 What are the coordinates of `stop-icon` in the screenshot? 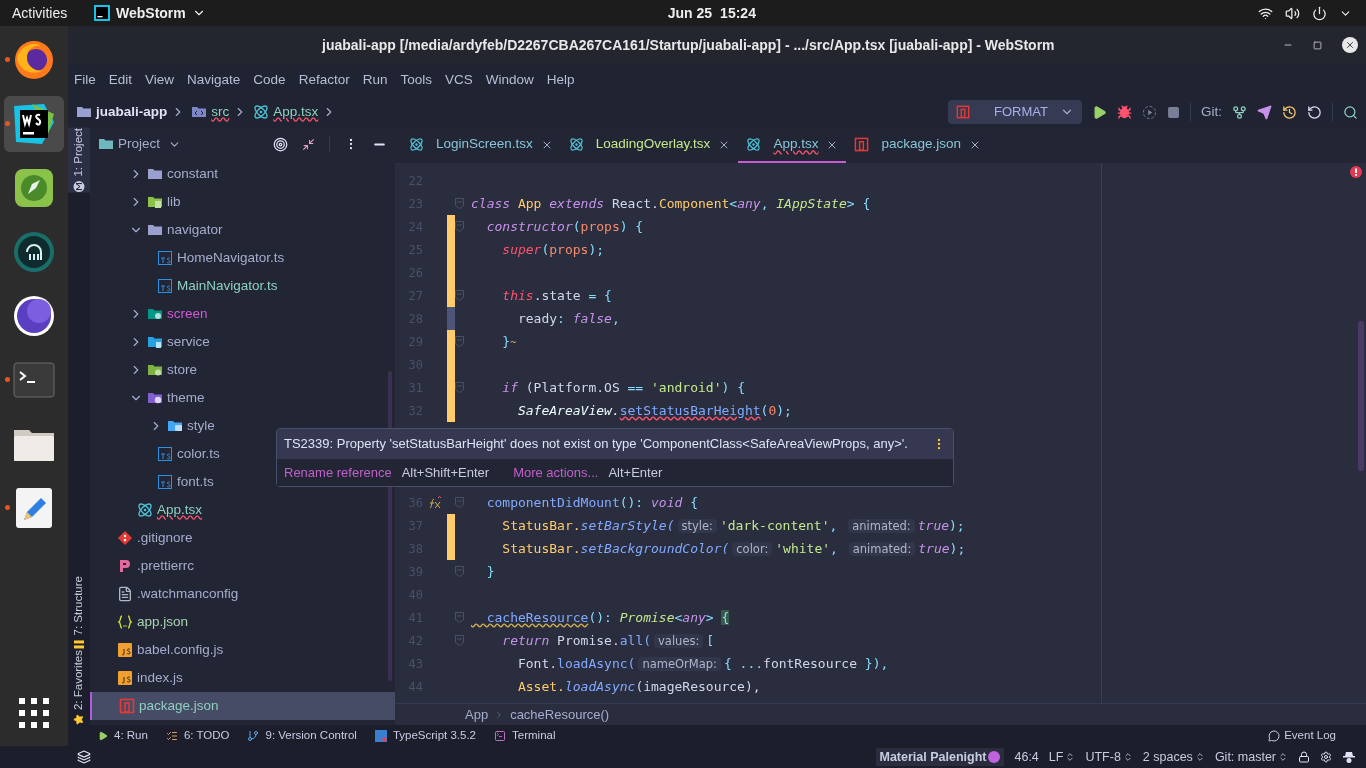 It's located at (1173, 112).